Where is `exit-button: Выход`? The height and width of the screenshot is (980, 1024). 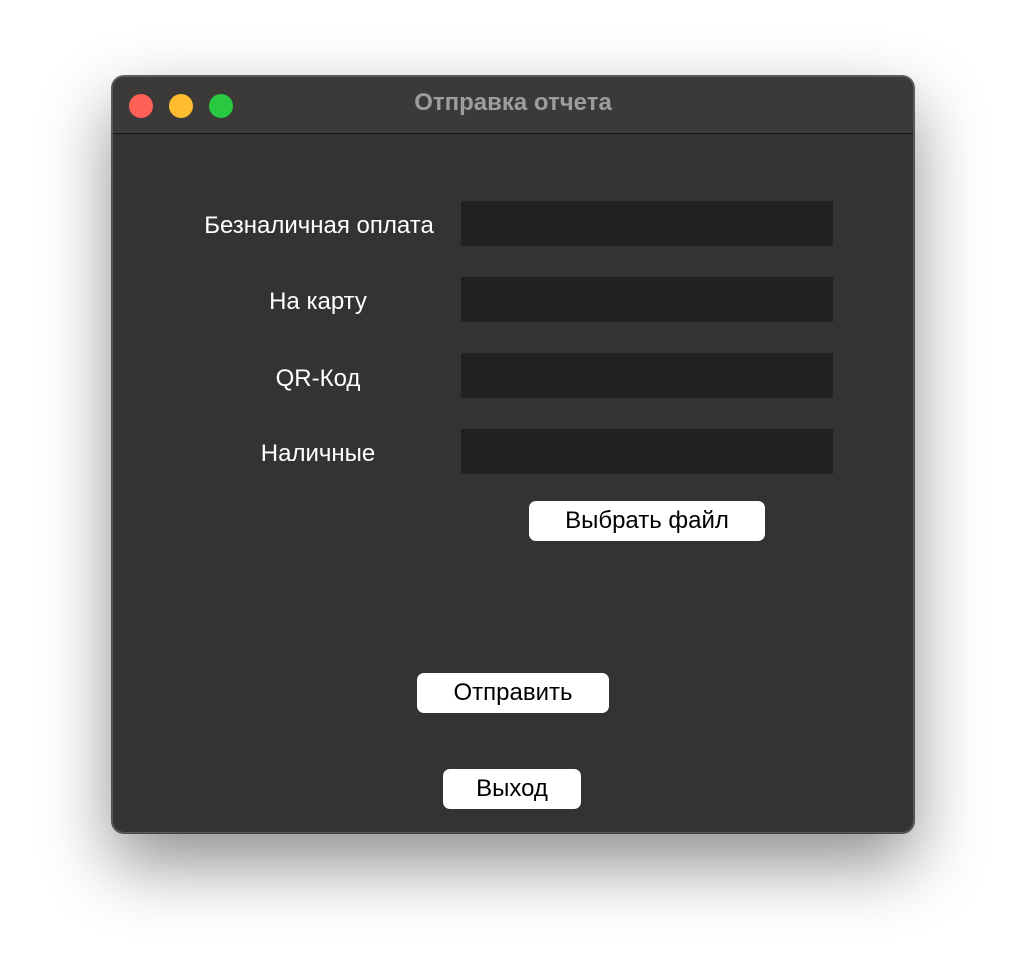
exit-button: Выход is located at coordinates (512, 789).